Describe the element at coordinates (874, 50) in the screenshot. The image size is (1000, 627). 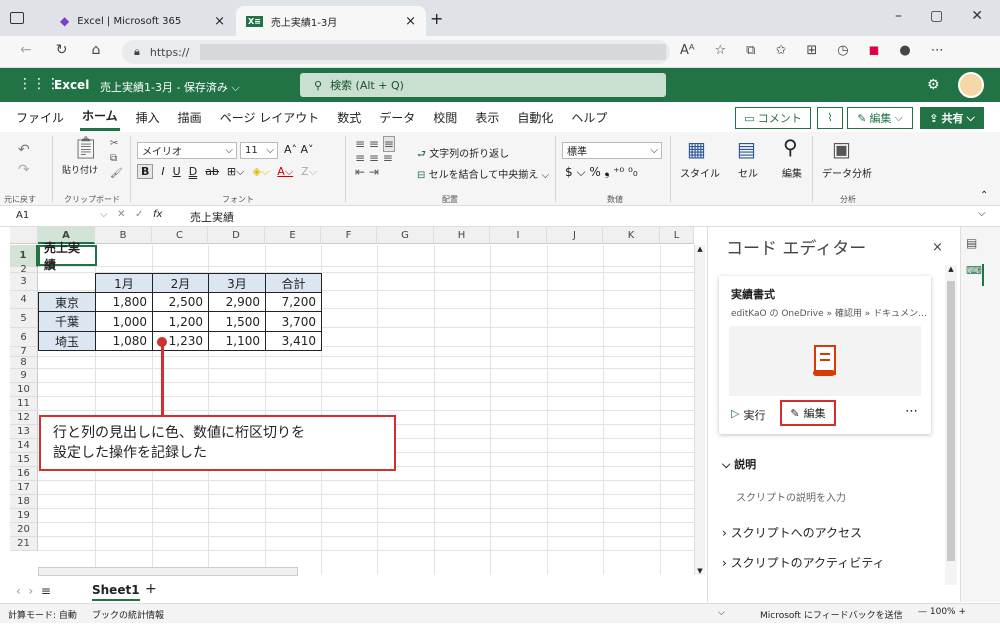
I see `office-icon: ◼` at that location.